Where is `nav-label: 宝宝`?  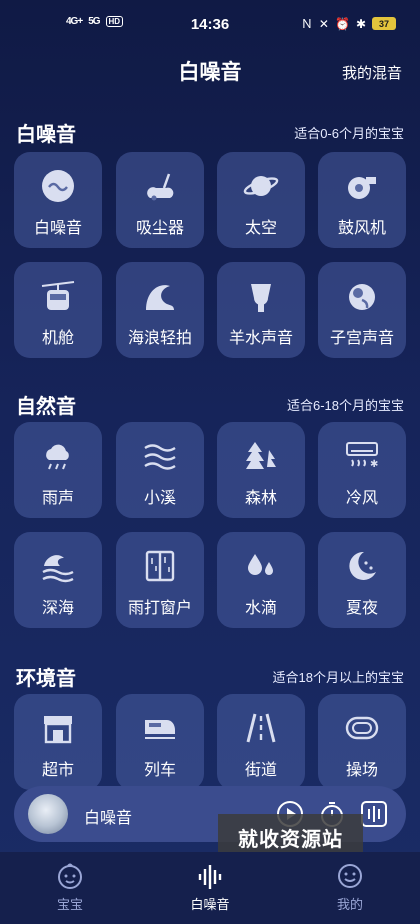
nav-label: 宝宝 is located at coordinates (69, 904).